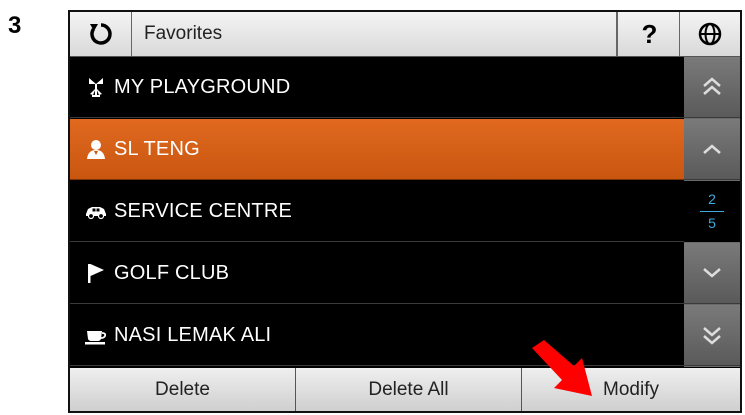 The width and height of the screenshot is (745, 415). What do you see at coordinates (202, 87) in the screenshot?
I see `favorite-label: MY PLAYGROUND` at bounding box center [202, 87].